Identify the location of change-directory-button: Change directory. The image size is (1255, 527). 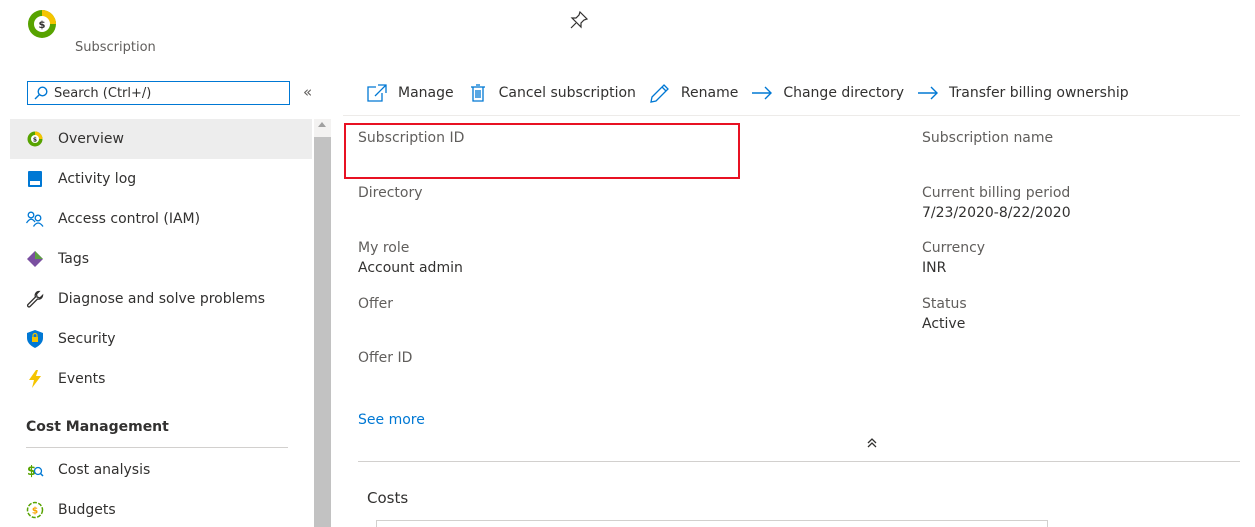
(827, 93).